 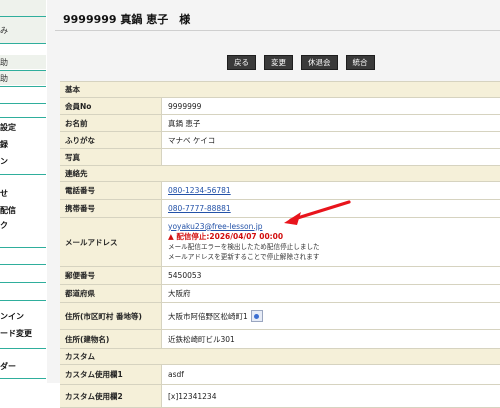 I want to click on sidebar-item-7: ン, so click(x=23, y=161).